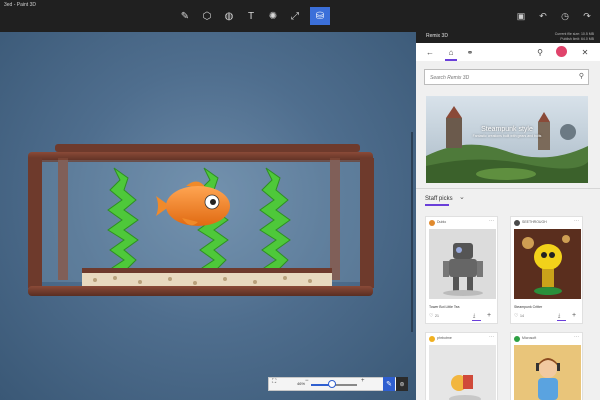  What do you see at coordinates (207, 148) in the screenshot?
I see `tank-top-rail` at bounding box center [207, 148].